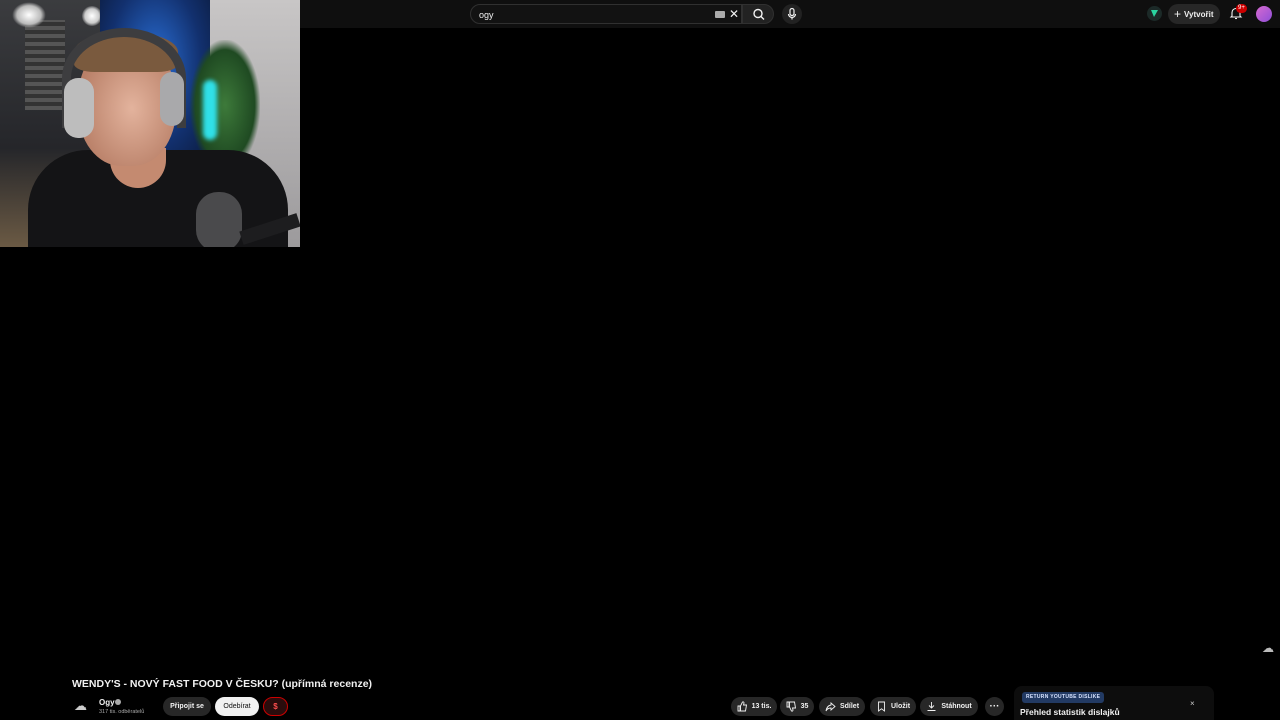 Image resolution: width=1280 pixels, height=720 pixels. Describe the element at coordinates (734, 14) in the screenshot. I see `close-icon: ✕` at that location.